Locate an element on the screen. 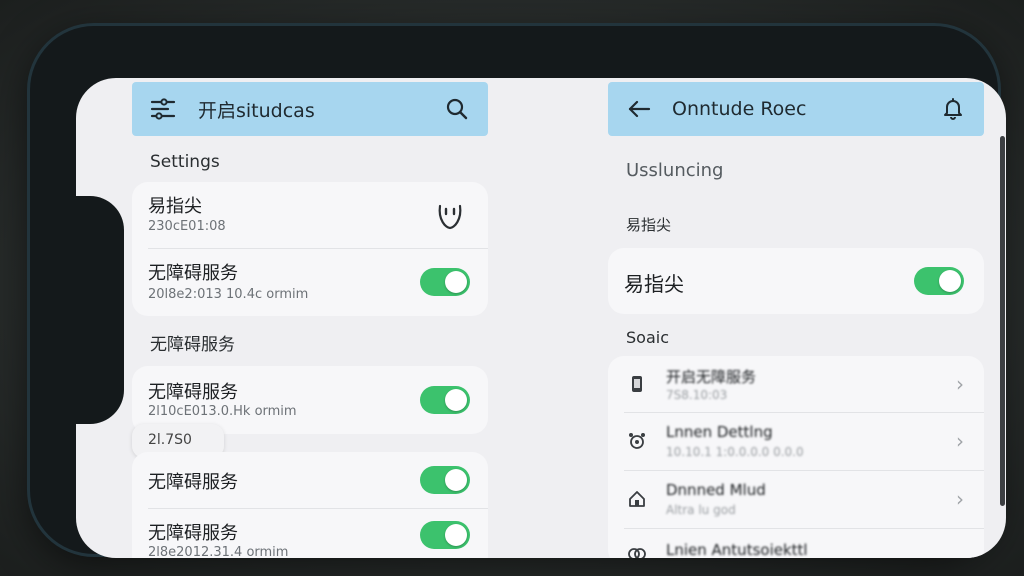 This screenshot has height=576, width=1024. gesture-icon is located at coordinates (637, 441).